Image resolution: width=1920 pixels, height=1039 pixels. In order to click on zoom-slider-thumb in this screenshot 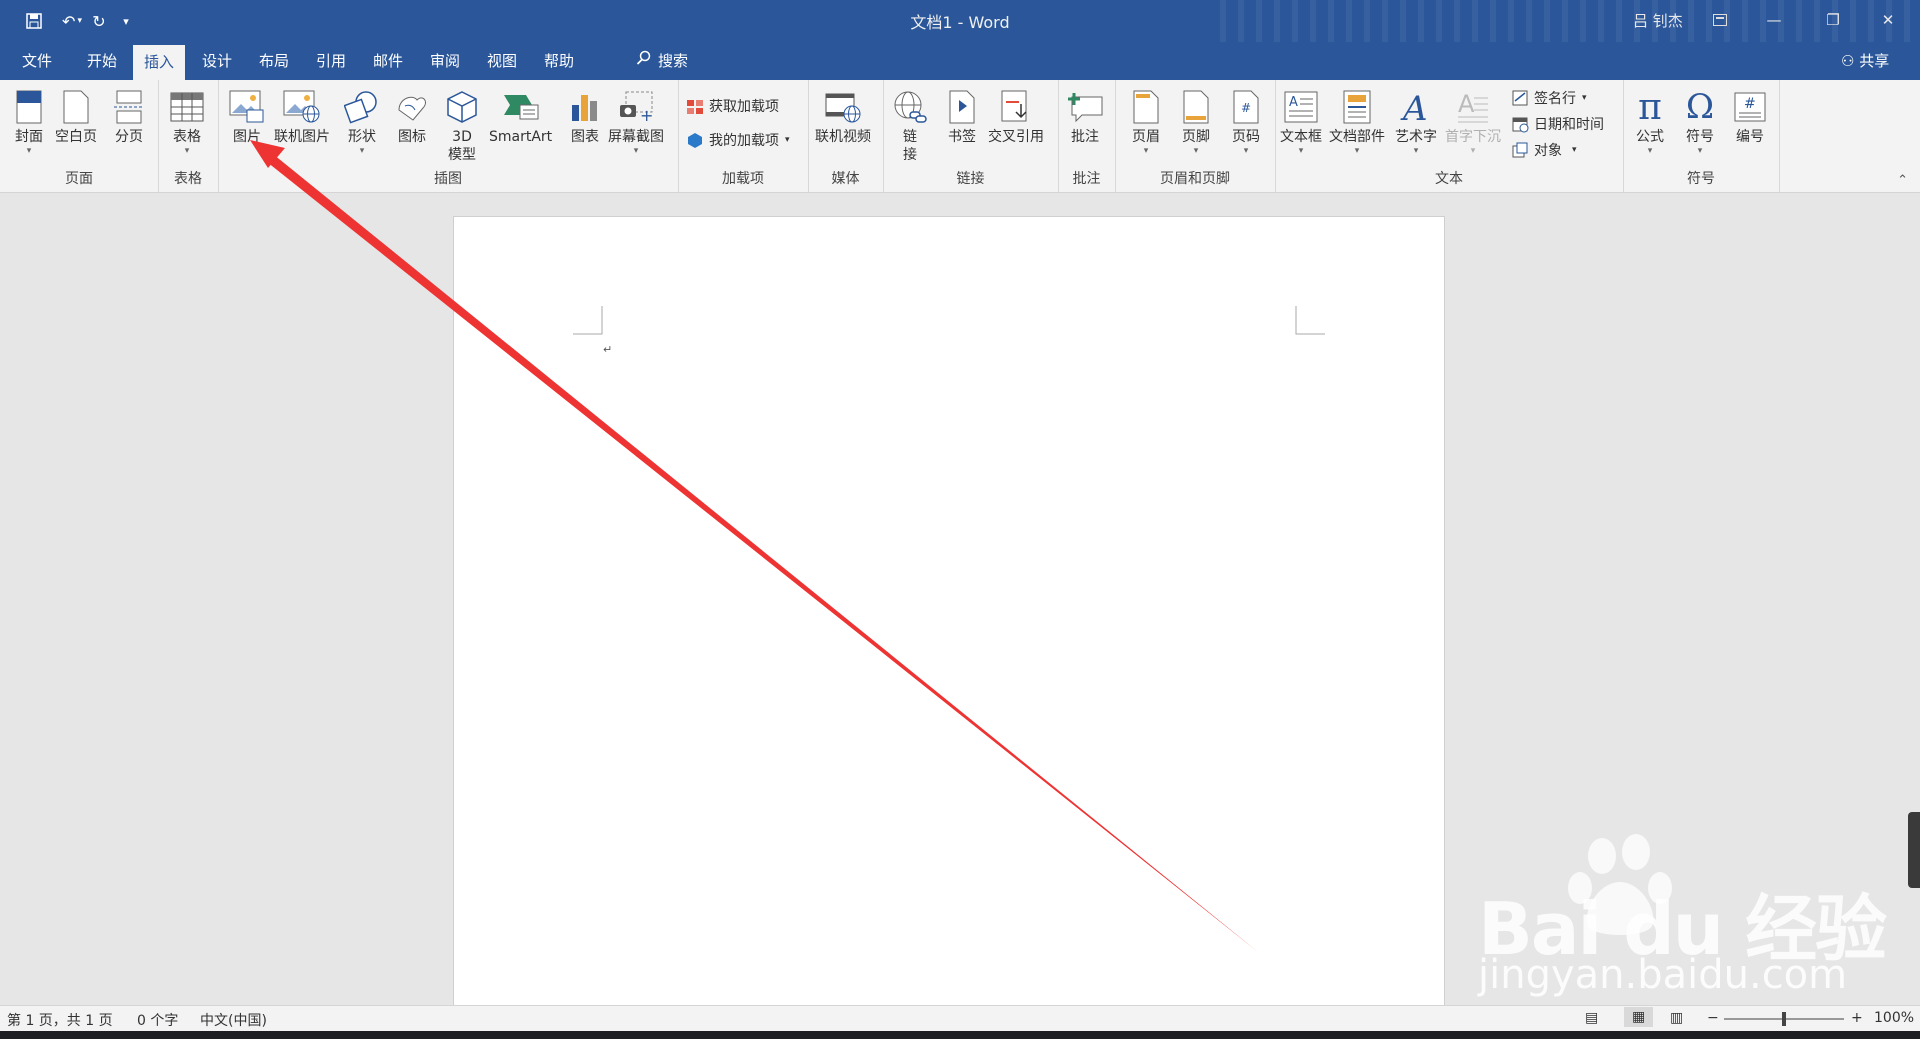, I will do `click(1784, 1019)`.